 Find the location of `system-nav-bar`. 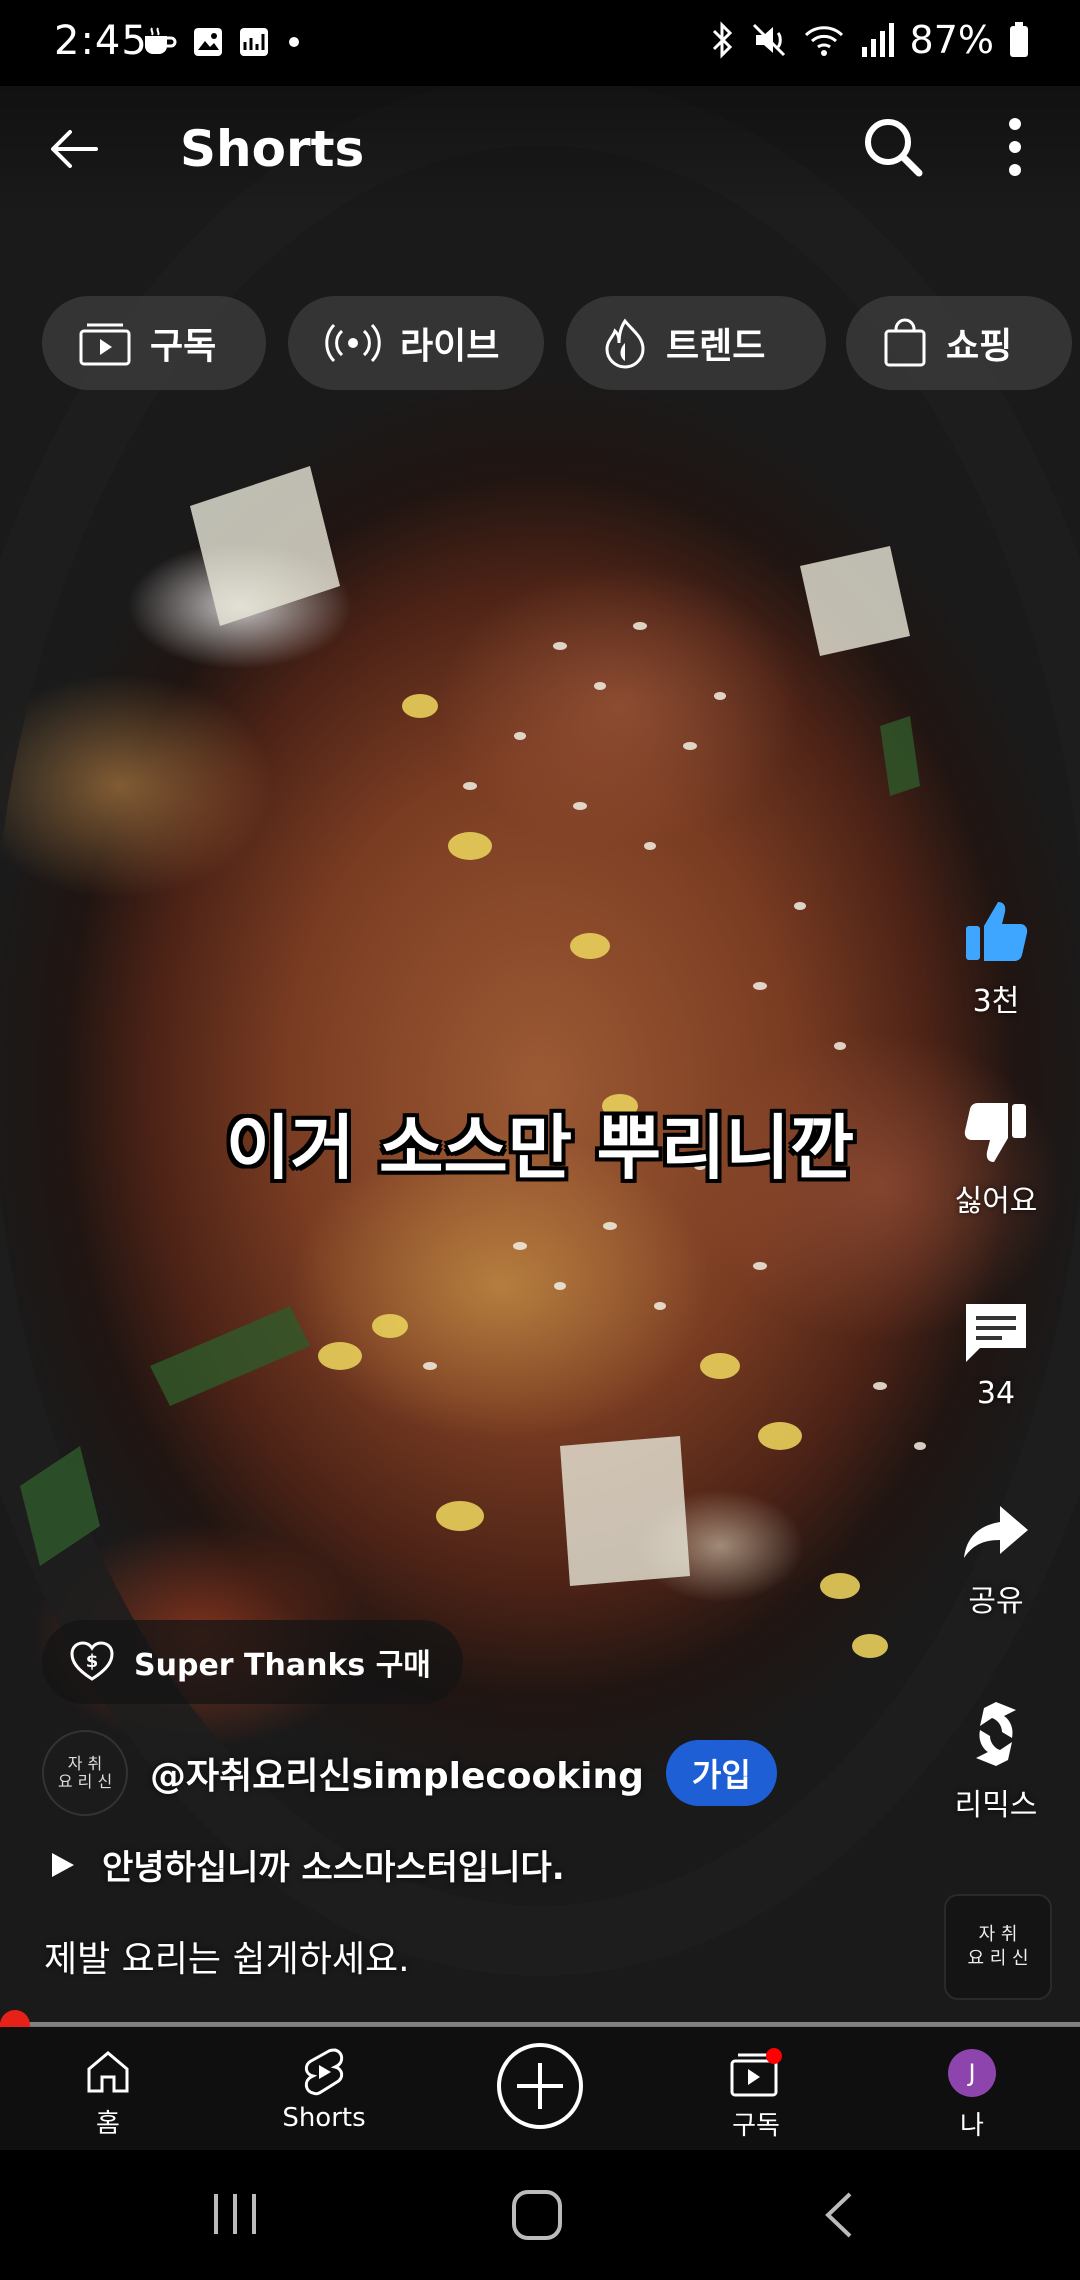

system-nav-bar is located at coordinates (540, 2215).